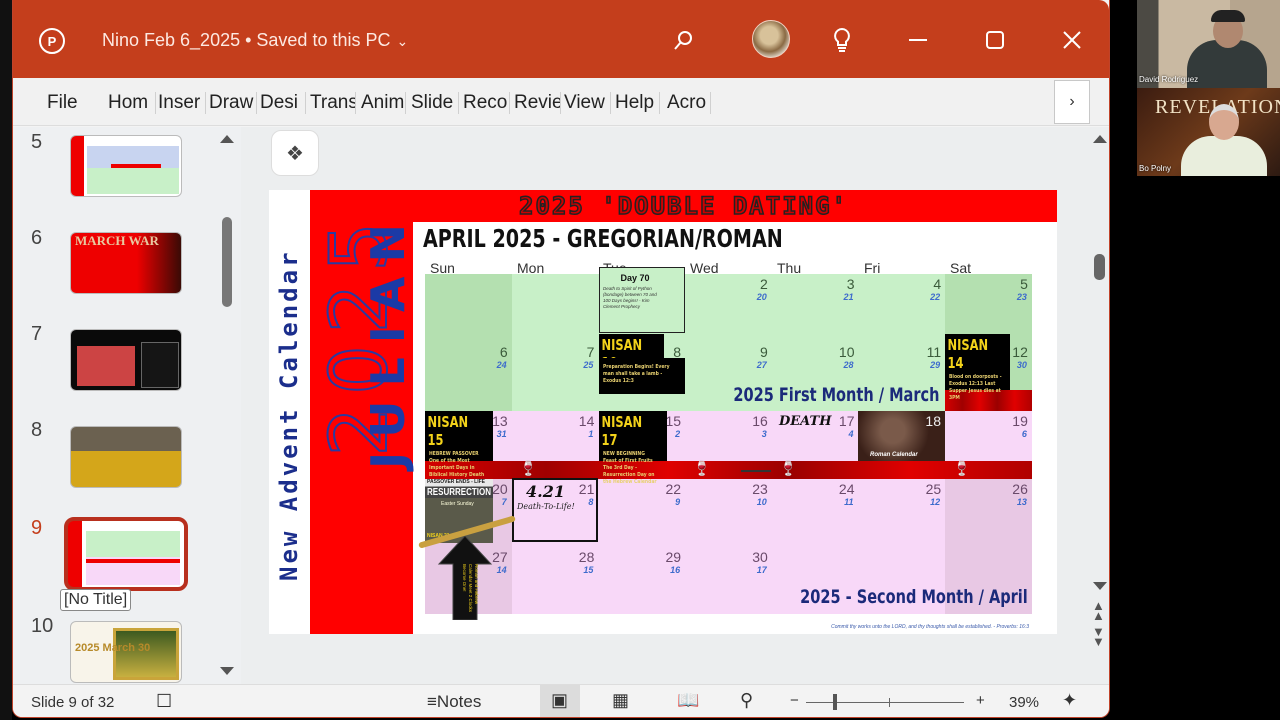 This screenshot has height=720, width=1280. Describe the element at coordinates (620, 700) in the screenshot. I see `slide-sorter-icon: ▦` at that location.